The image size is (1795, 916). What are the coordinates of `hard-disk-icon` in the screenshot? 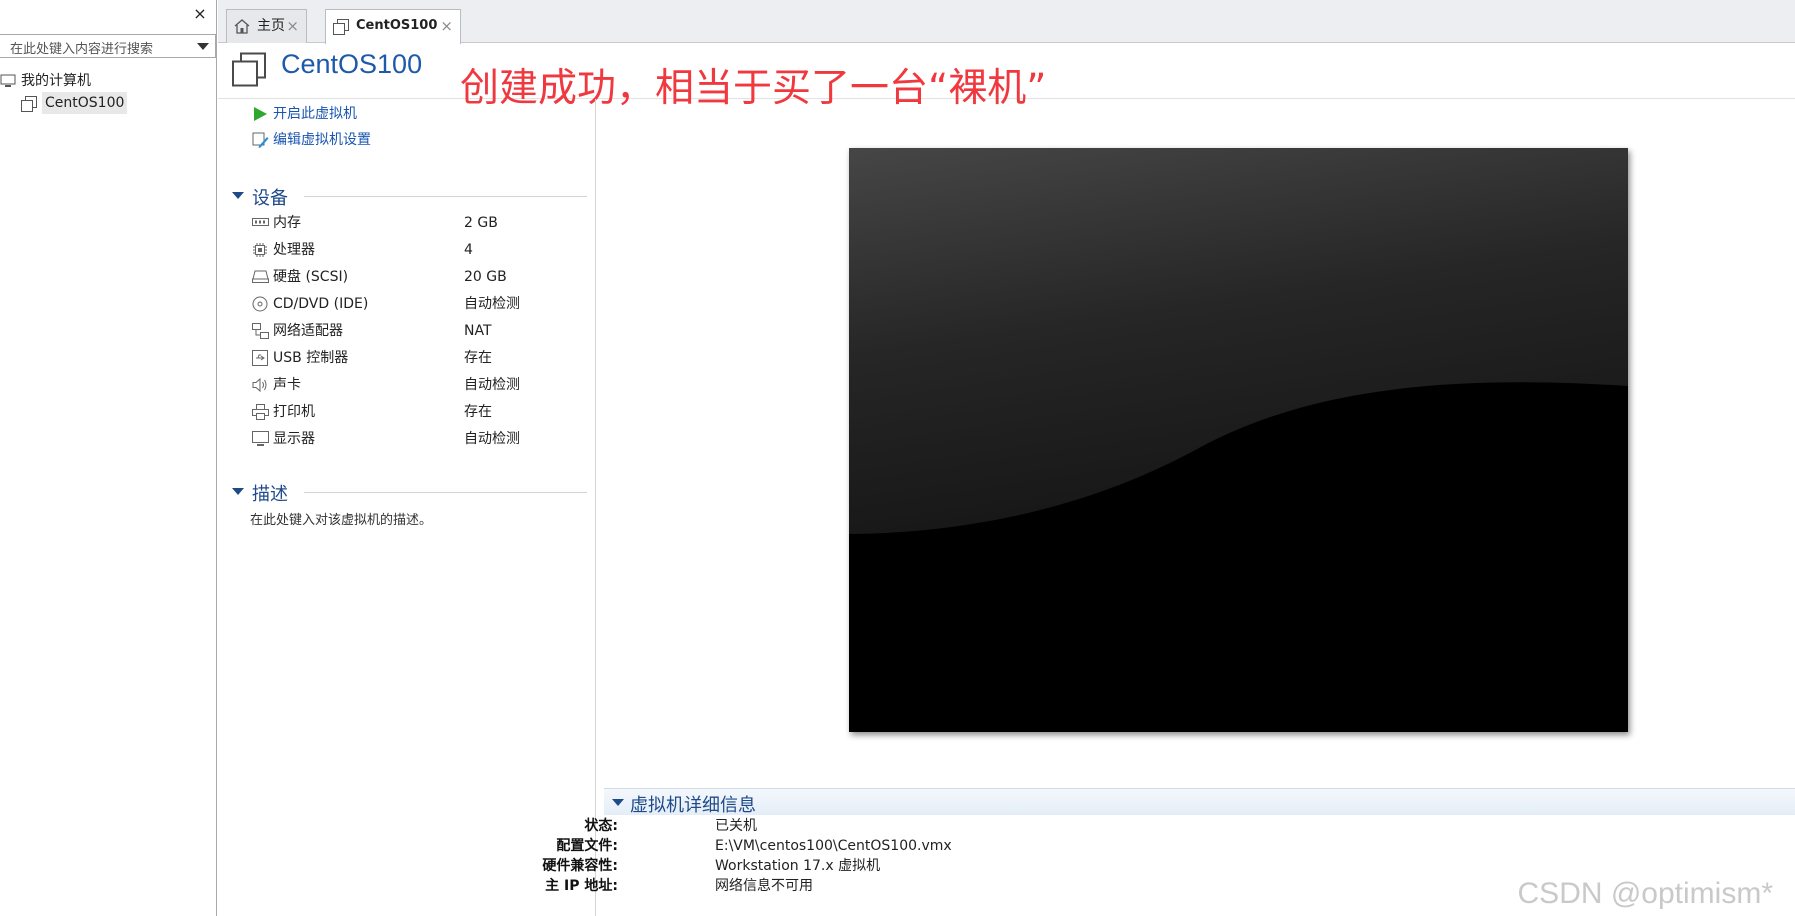 It's located at (260, 276).